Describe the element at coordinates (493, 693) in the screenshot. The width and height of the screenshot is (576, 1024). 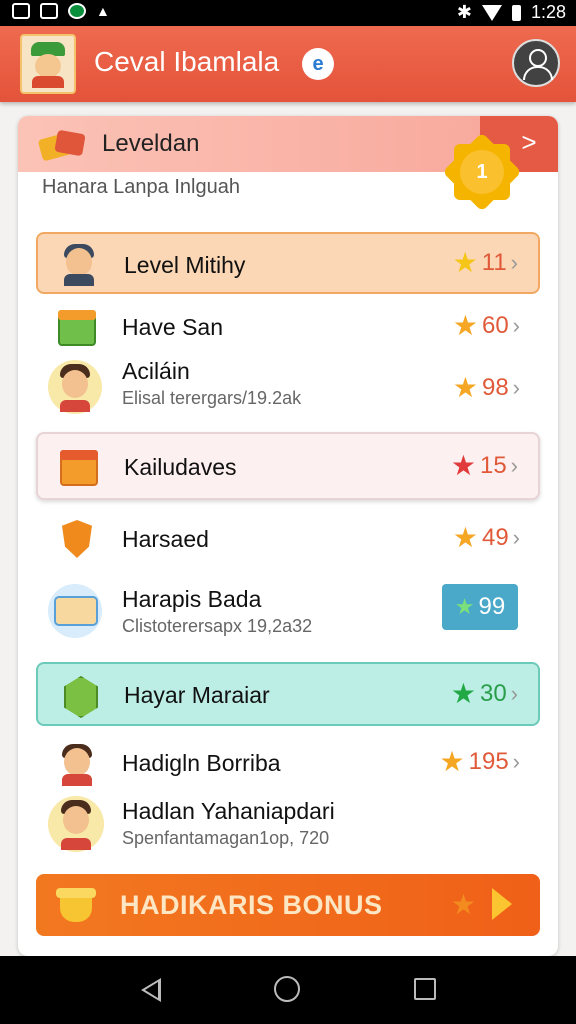
I see `score-value: 30` at that location.